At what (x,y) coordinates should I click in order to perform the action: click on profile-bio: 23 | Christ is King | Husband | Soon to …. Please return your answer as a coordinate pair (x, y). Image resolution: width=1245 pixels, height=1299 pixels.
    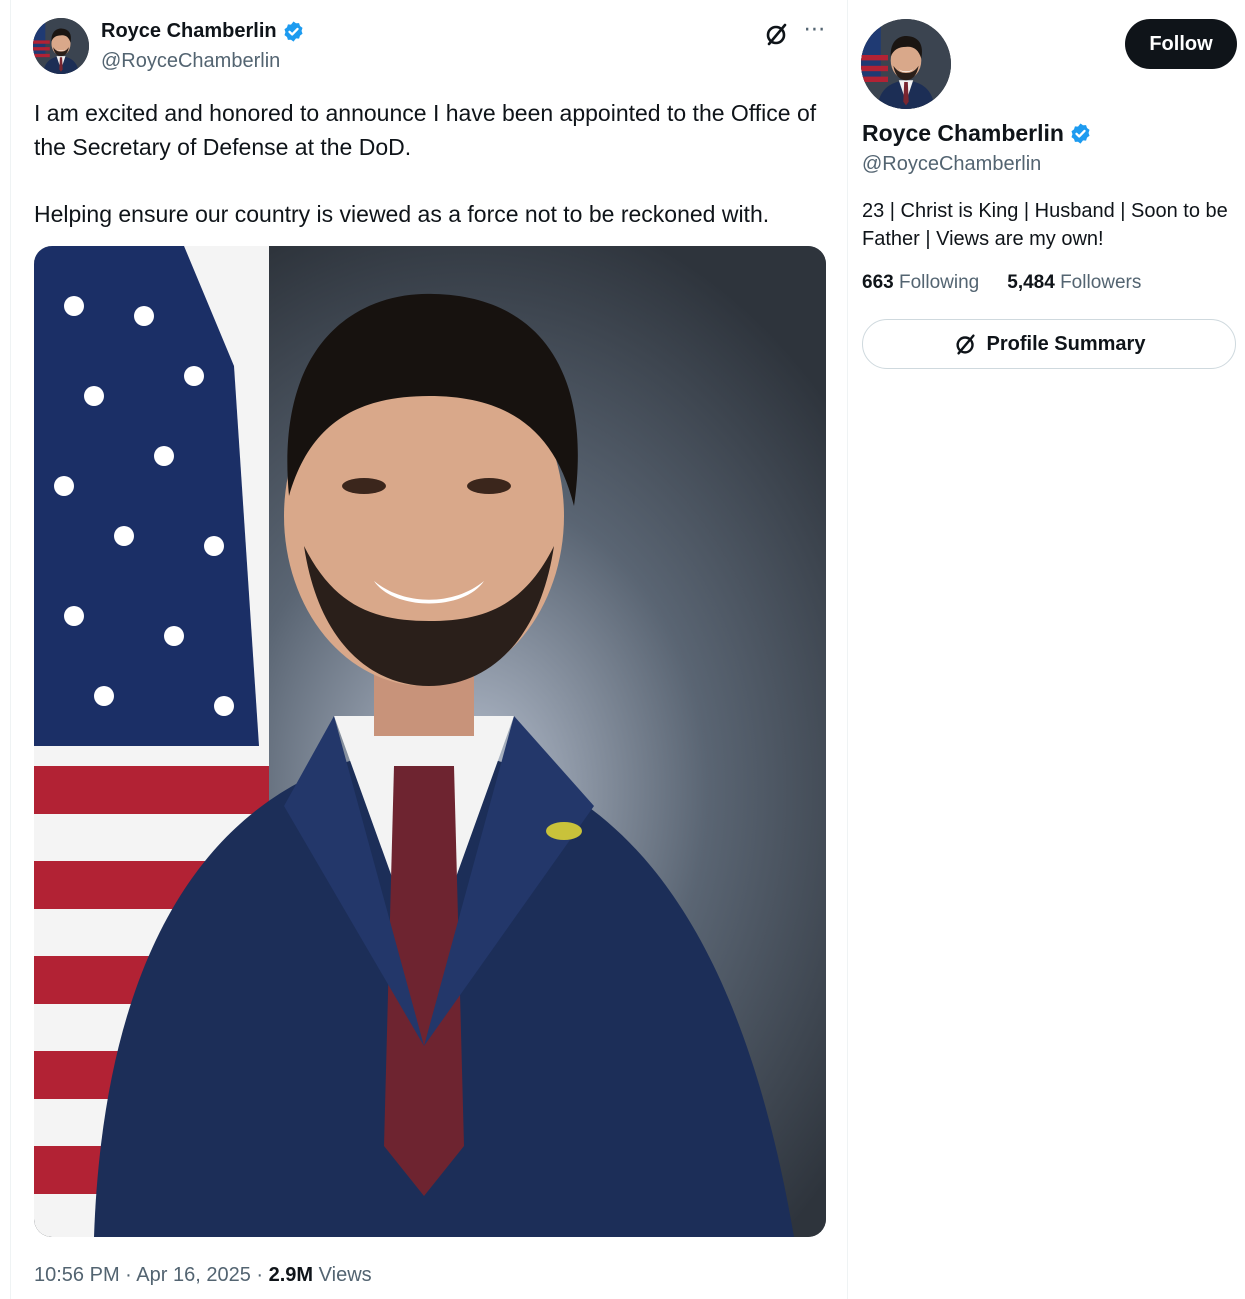
    Looking at the image, I should click on (1045, 225).